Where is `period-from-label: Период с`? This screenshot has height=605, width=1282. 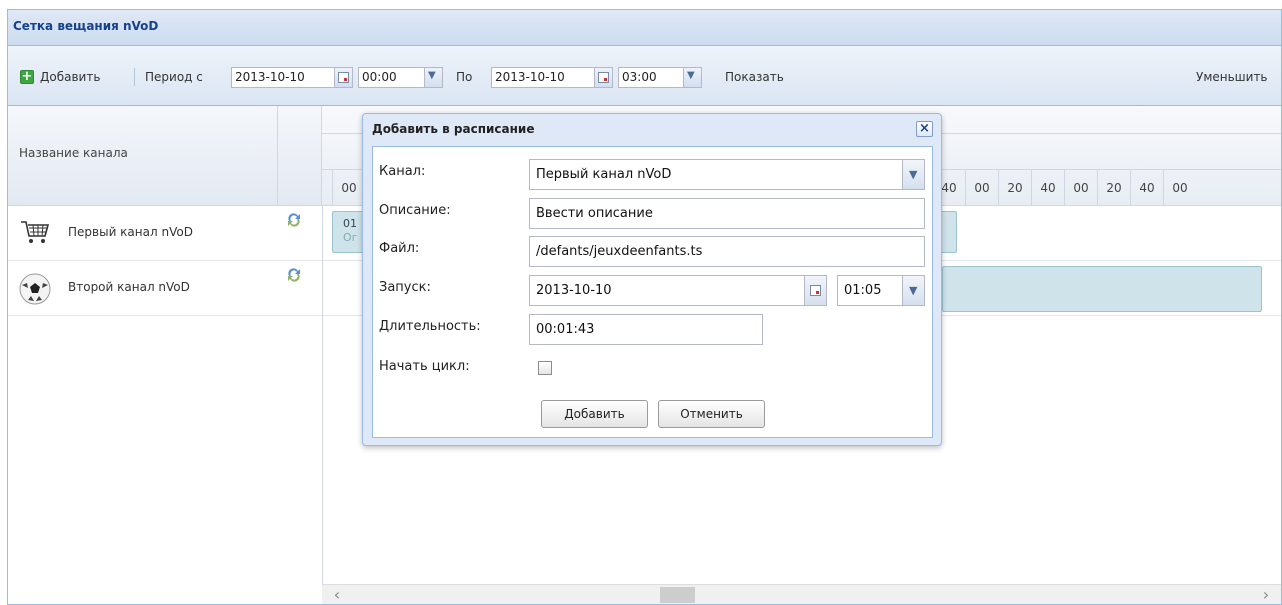
period-from-label: Период с is located at coordinates (174, 77).